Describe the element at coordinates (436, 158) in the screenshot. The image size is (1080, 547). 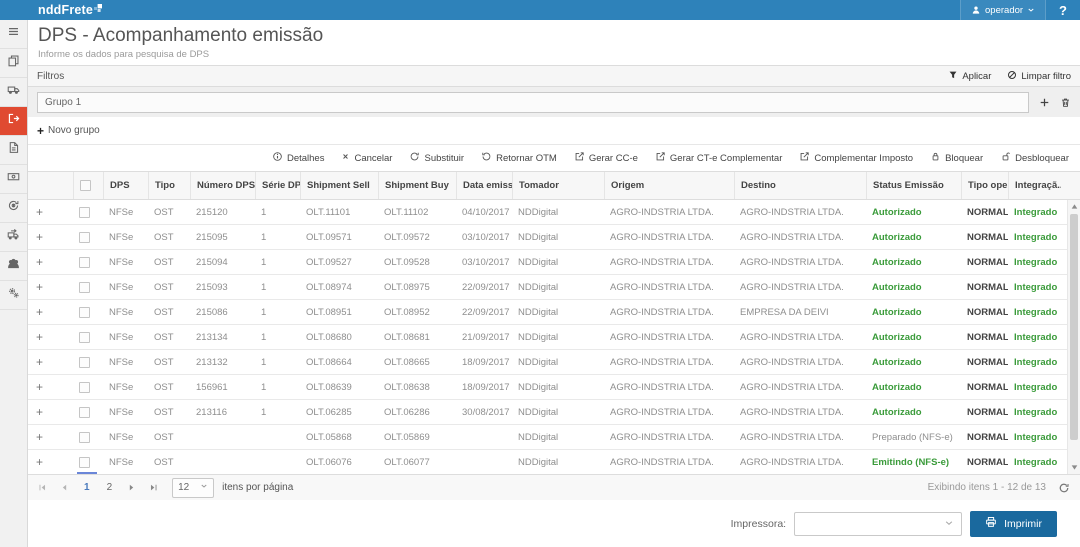
I see `substituir-button: Substituir` at that location.